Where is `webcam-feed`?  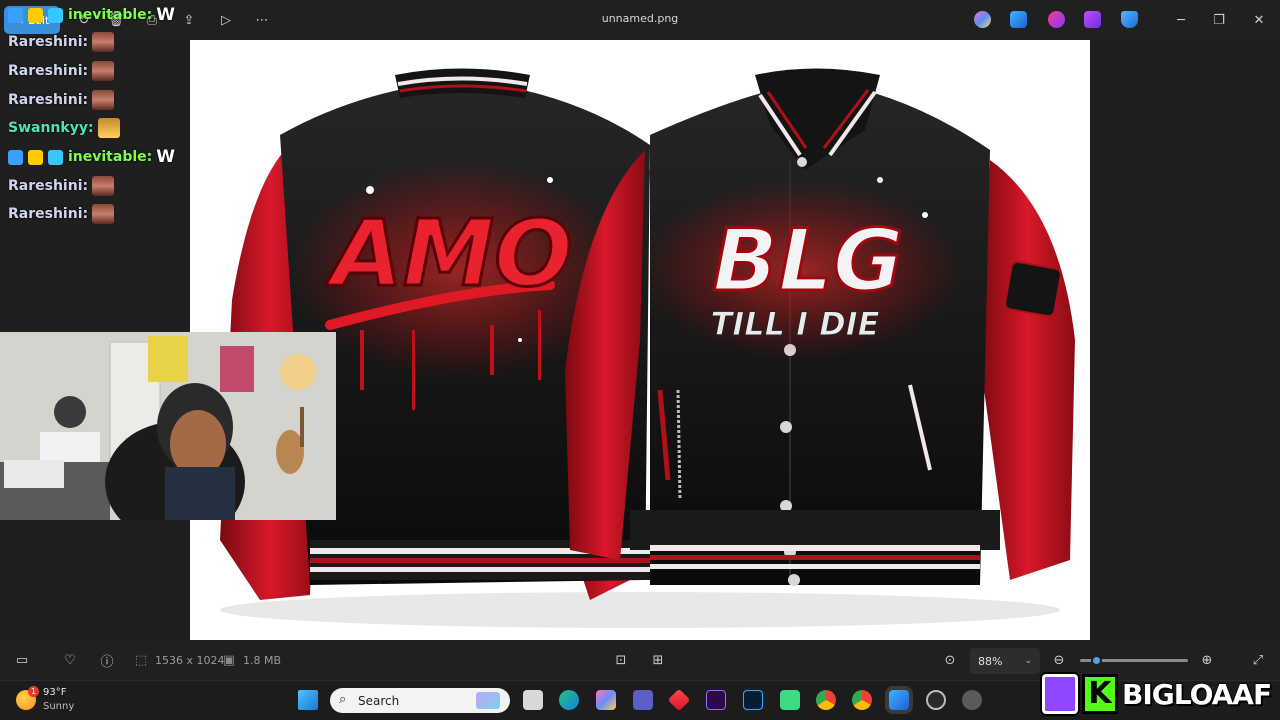
webcam-feed is located at coordinates (168, 426).